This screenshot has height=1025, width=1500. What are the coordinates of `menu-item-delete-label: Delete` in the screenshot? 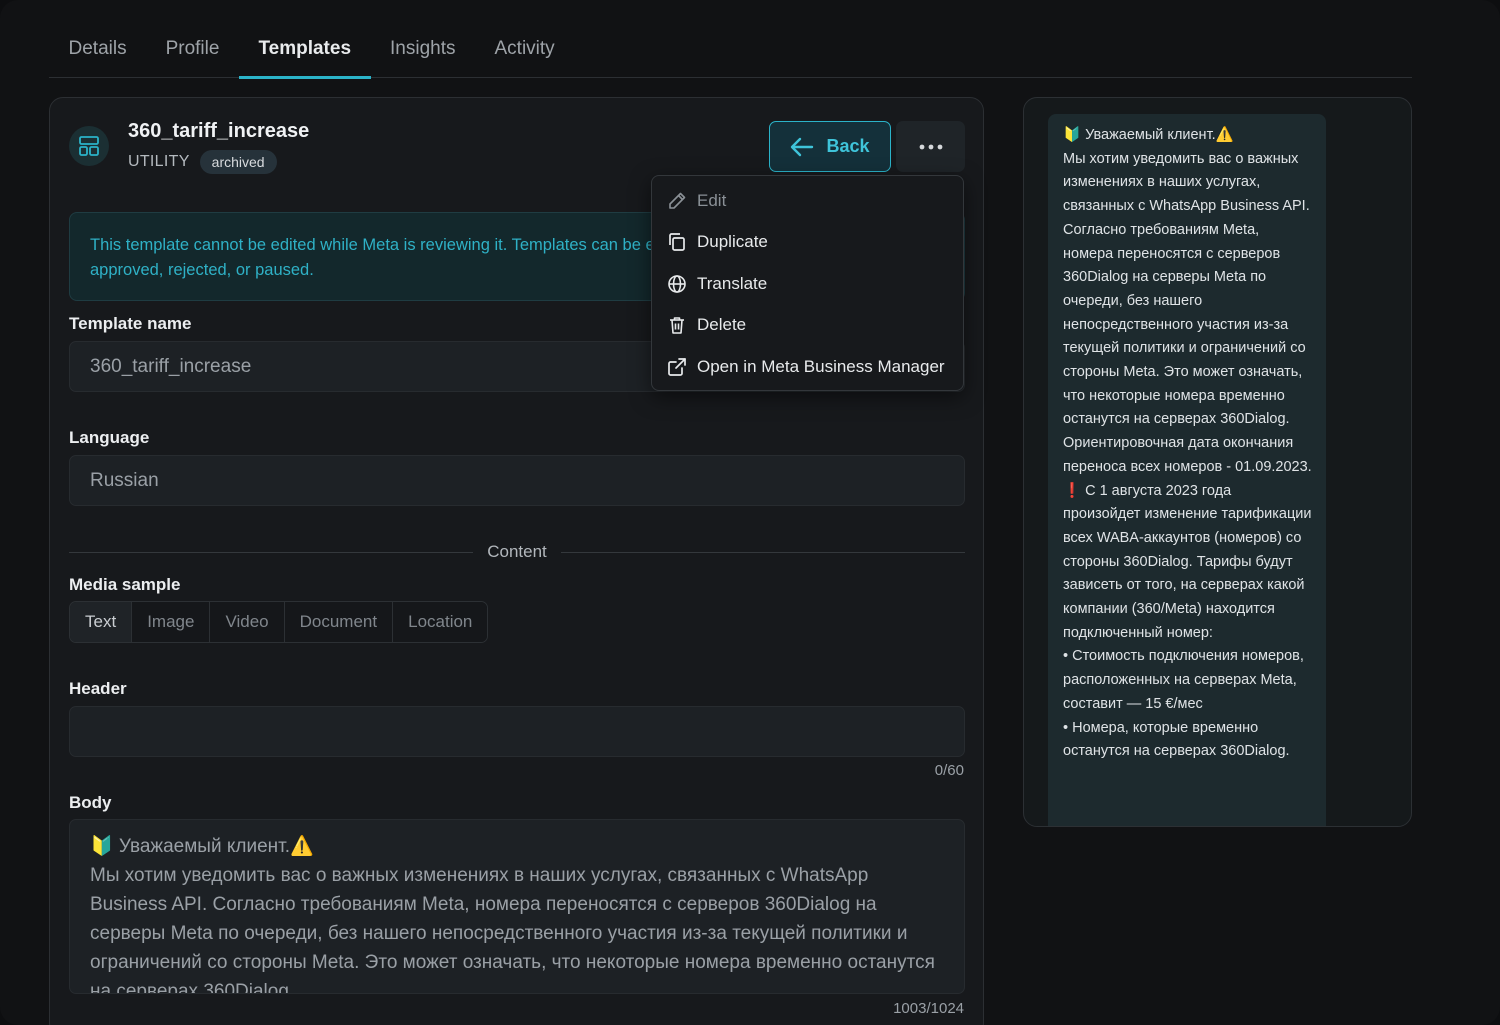 It's located at (722, 325).